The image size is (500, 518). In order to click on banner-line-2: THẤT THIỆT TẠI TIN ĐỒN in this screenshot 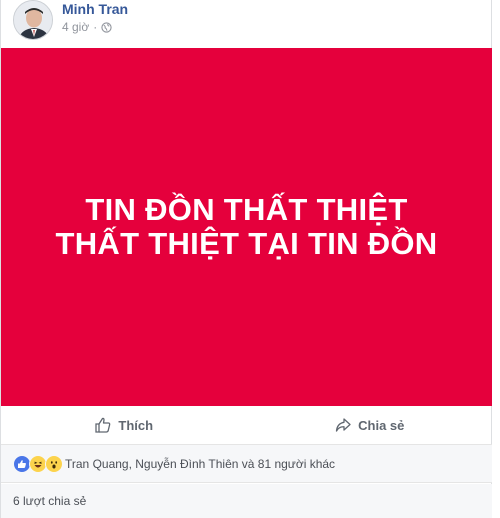, I will do `click(246, 243)`.